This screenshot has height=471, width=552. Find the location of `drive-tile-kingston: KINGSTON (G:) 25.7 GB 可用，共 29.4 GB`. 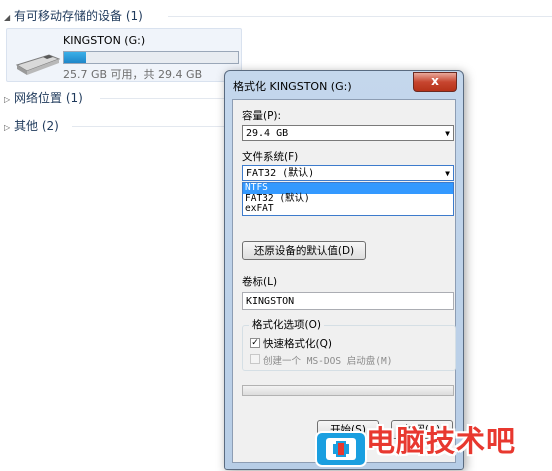

drive-tile-kingston: KINGSTON (G:) 25.7 GB 可用，共 29.4 GB is located at coordinates (124, 55).